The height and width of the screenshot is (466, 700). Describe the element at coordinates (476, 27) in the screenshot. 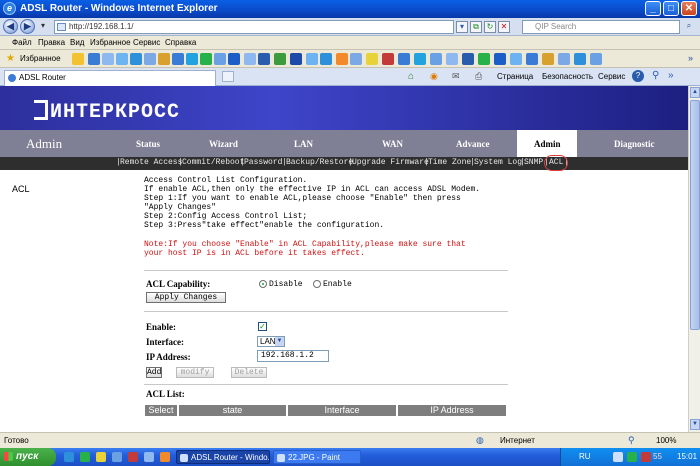

I see `compat-view-icon: ⧉` at that location.